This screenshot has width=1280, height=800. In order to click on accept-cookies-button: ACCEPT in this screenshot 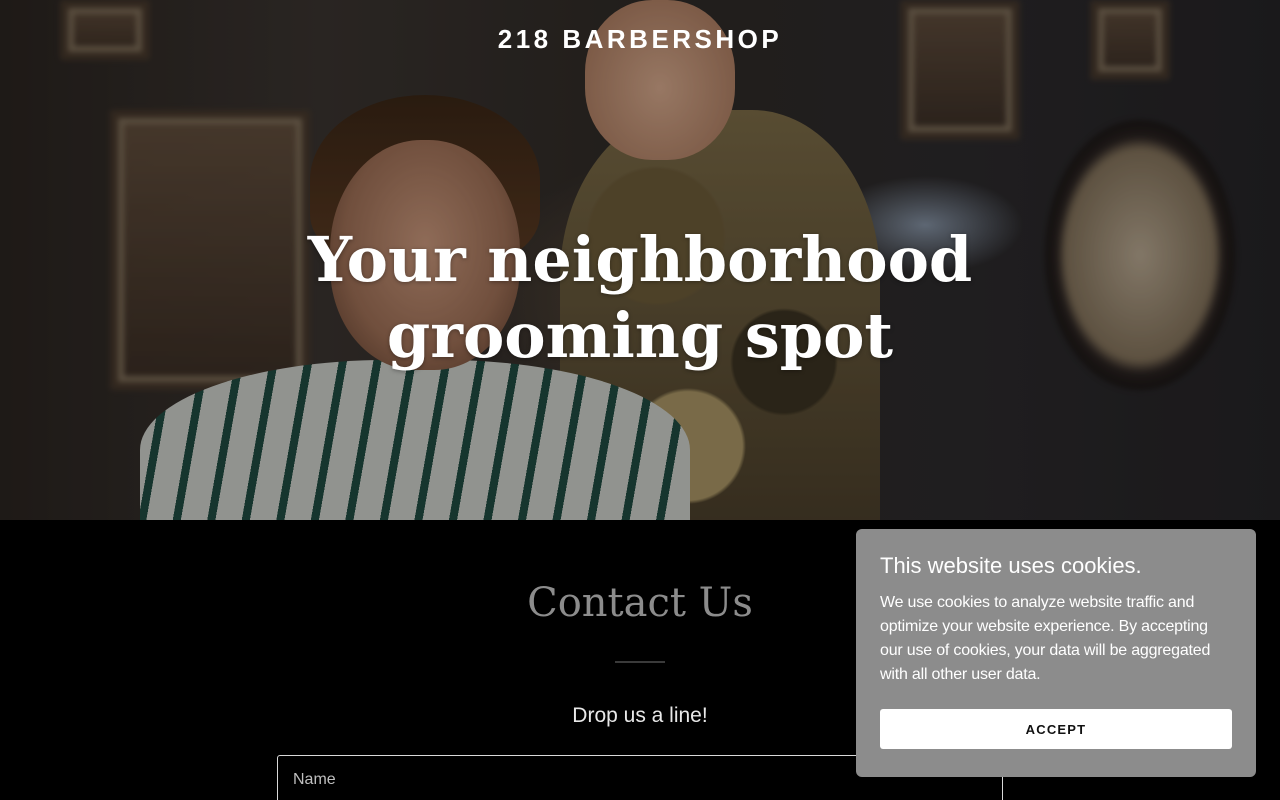, I will do `click(1056, 729)`.